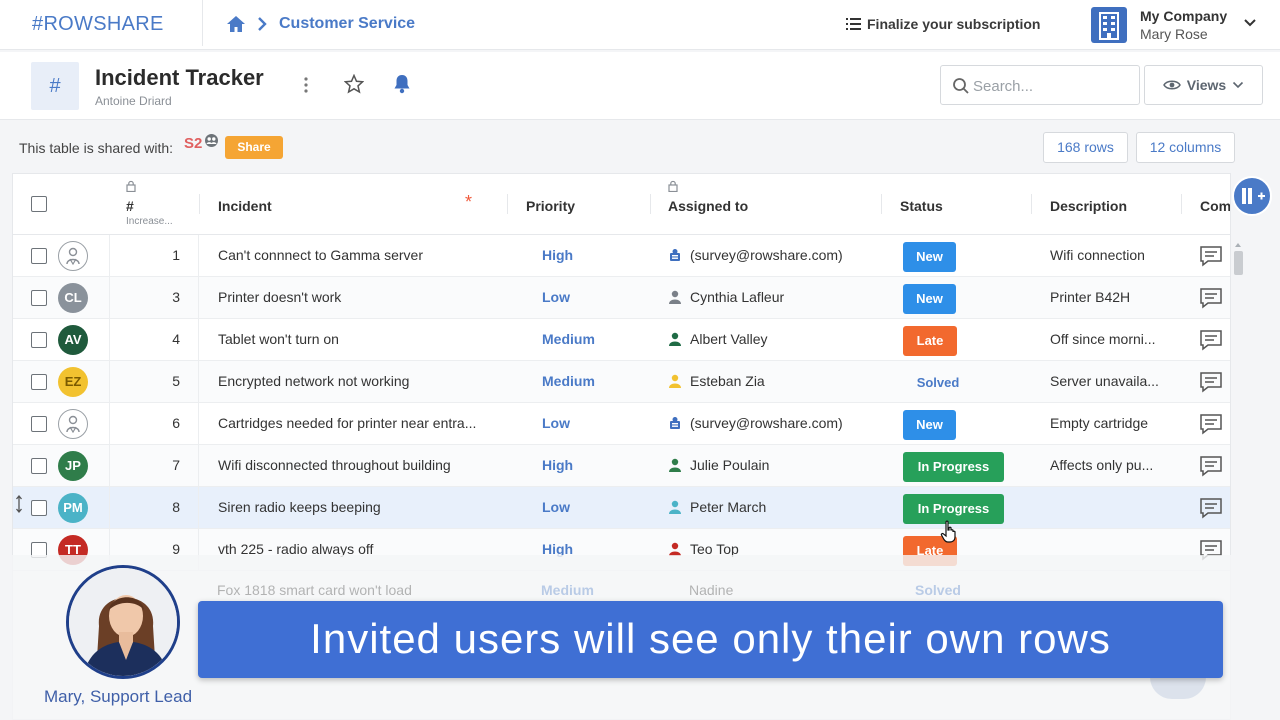 This screenshot has height=720, width=1280. Describe the element at coordinates (773, 297) in the screenshot. I see `assignee-cell: Cynthia Lafleur` at that location.